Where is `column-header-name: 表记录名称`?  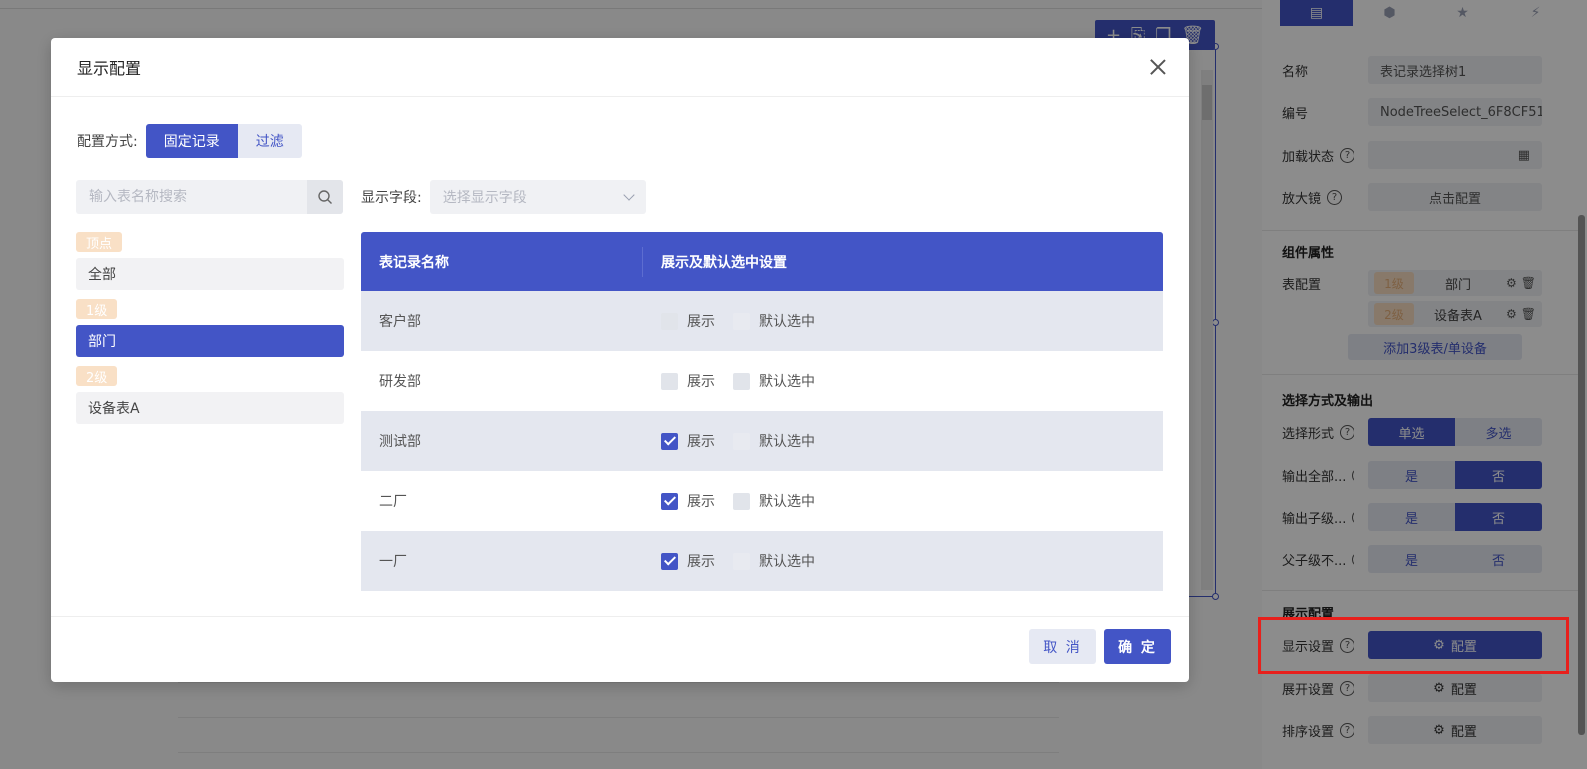
column-header-name: 表记录名称 is located at coordinates (502, 261).